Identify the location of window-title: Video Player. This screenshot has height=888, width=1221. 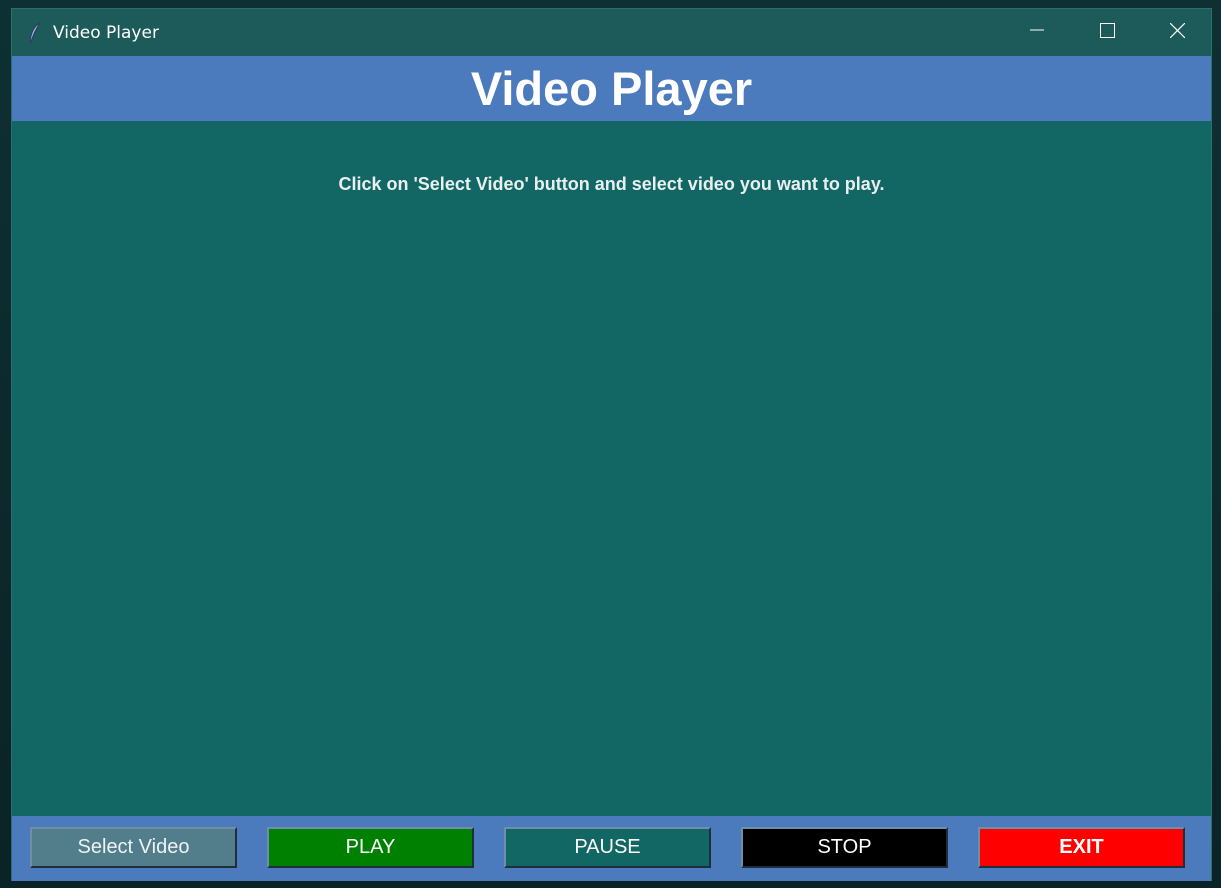
(106, 33).